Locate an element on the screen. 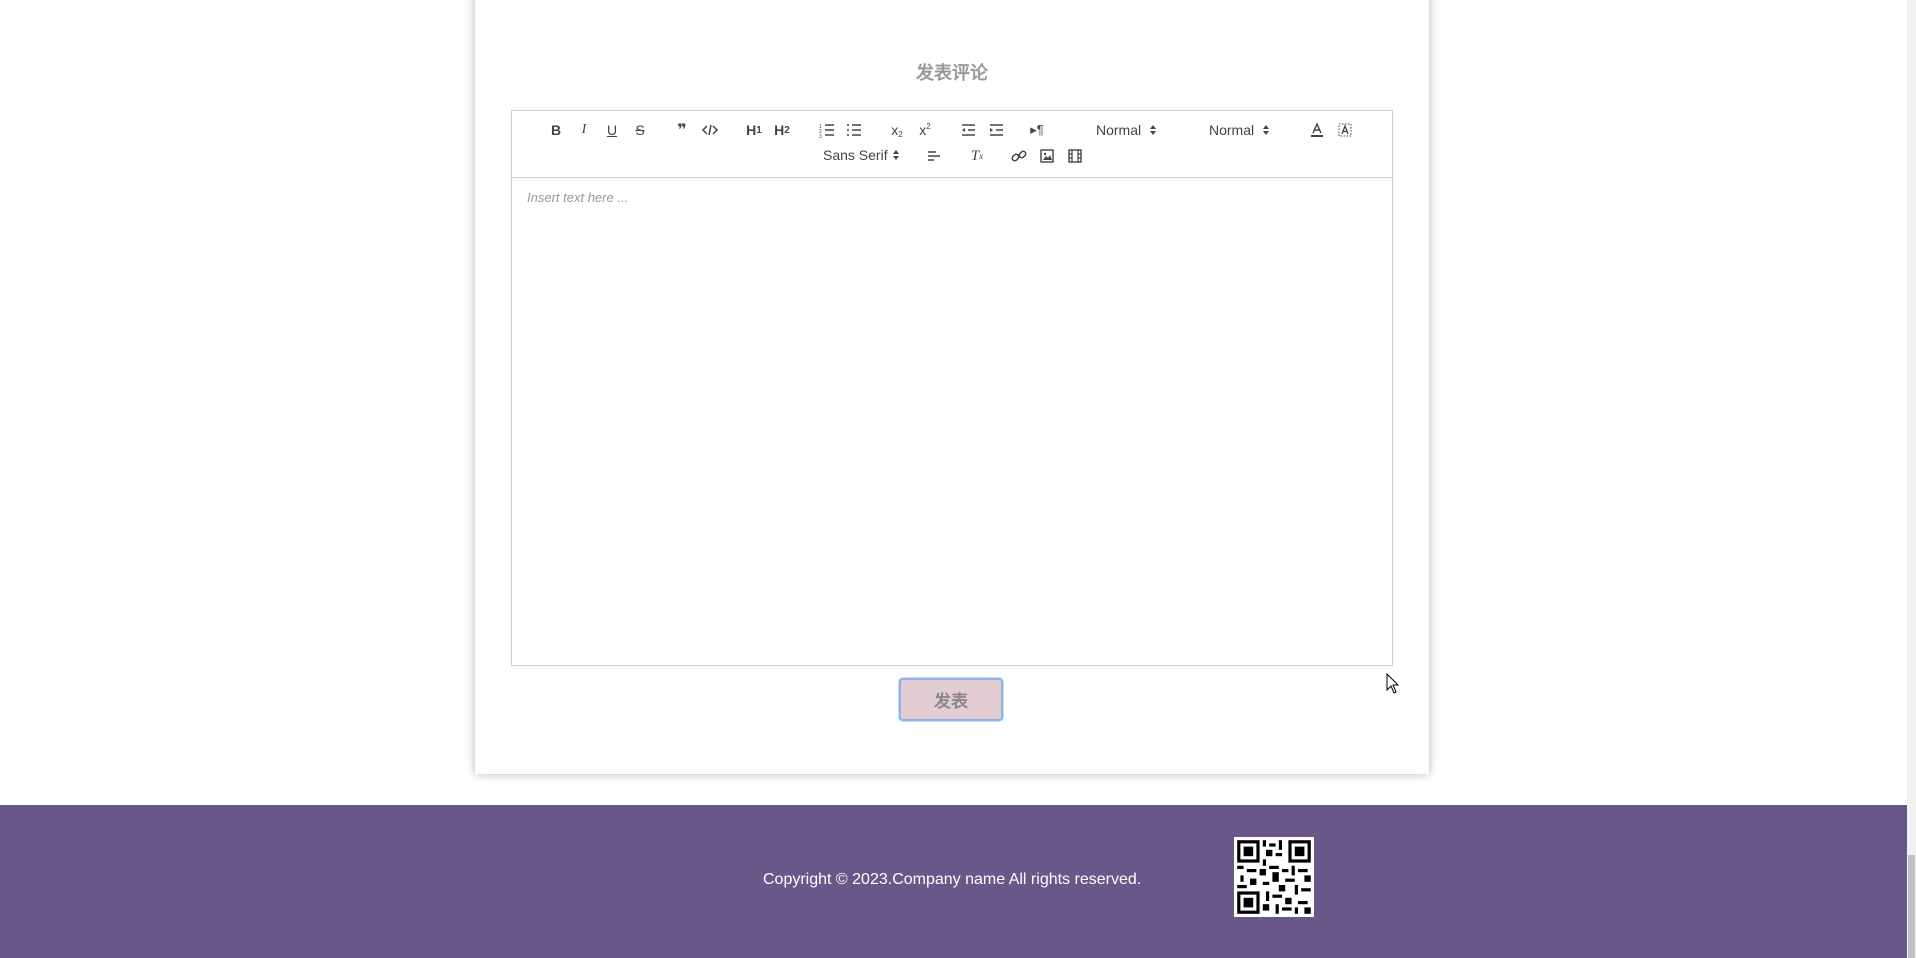 The height and width of the screenshot is (958, 1916). link-icon is located at coordinates (1019, 156).